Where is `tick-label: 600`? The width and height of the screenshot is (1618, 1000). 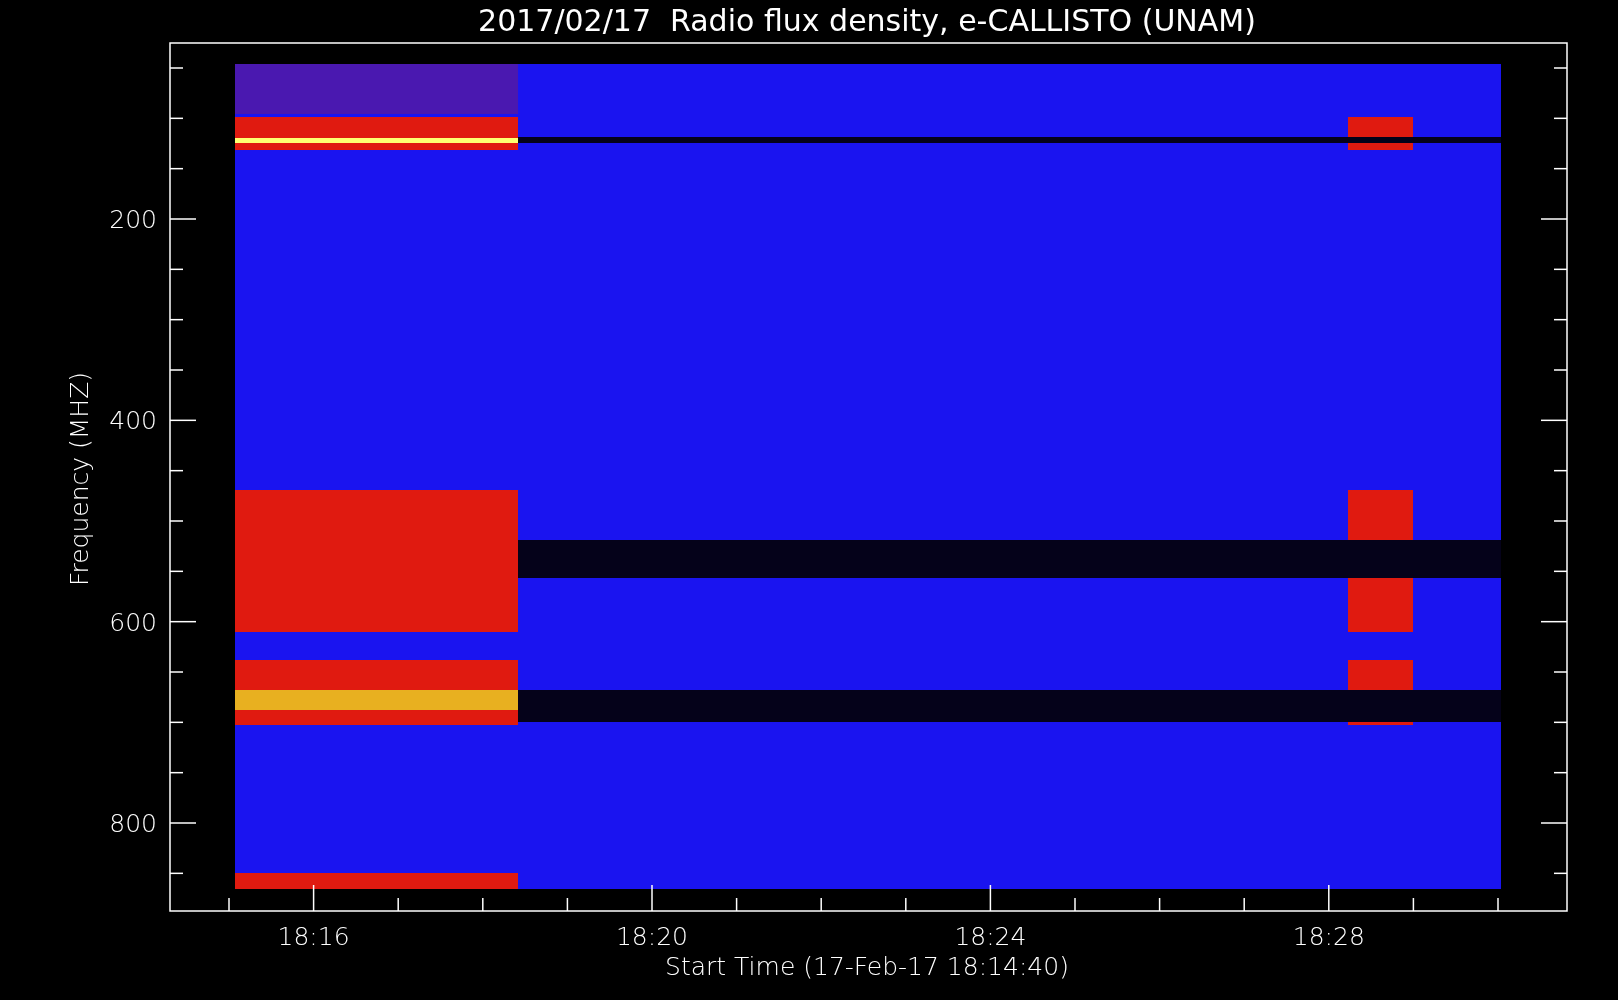 tick-label: 600 is located at coordinates (133, 622).